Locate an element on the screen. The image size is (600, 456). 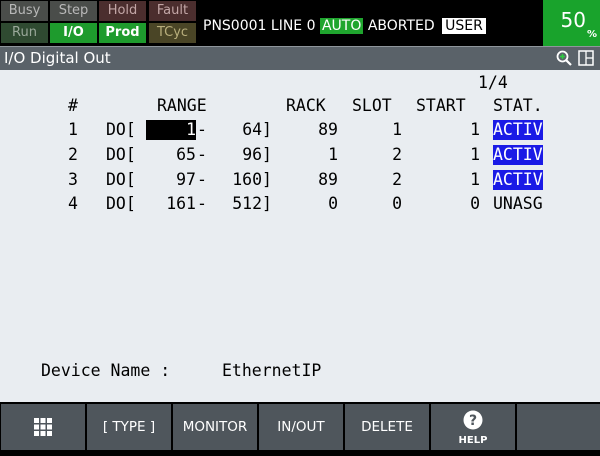
help-label: HELP is located at coordinates (473, 440).